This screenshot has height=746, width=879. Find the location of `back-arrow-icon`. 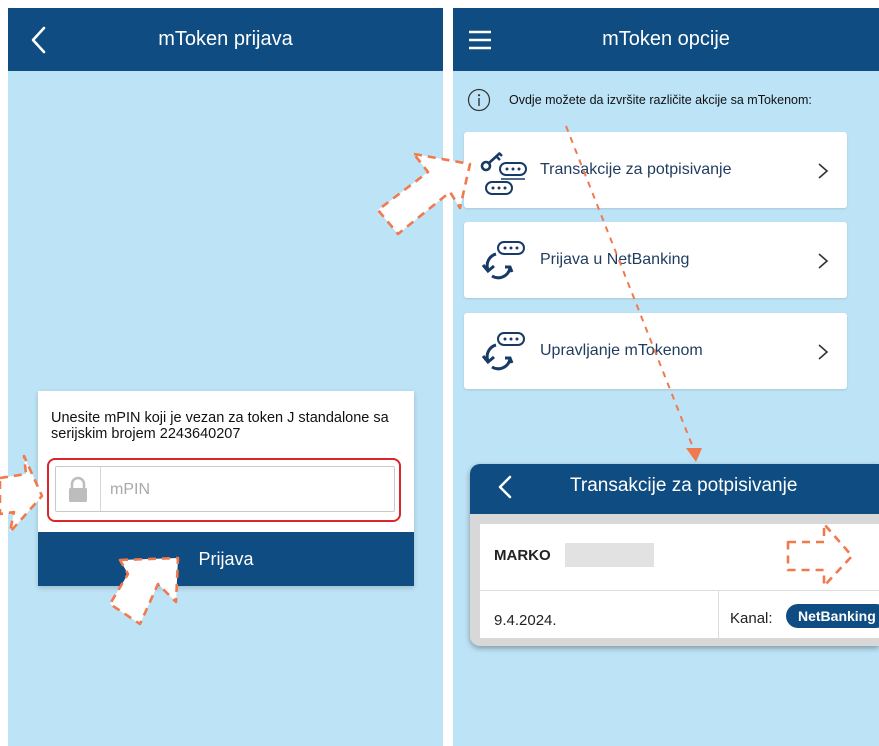

back-arrow-icon is located at coordinates (505, 487).